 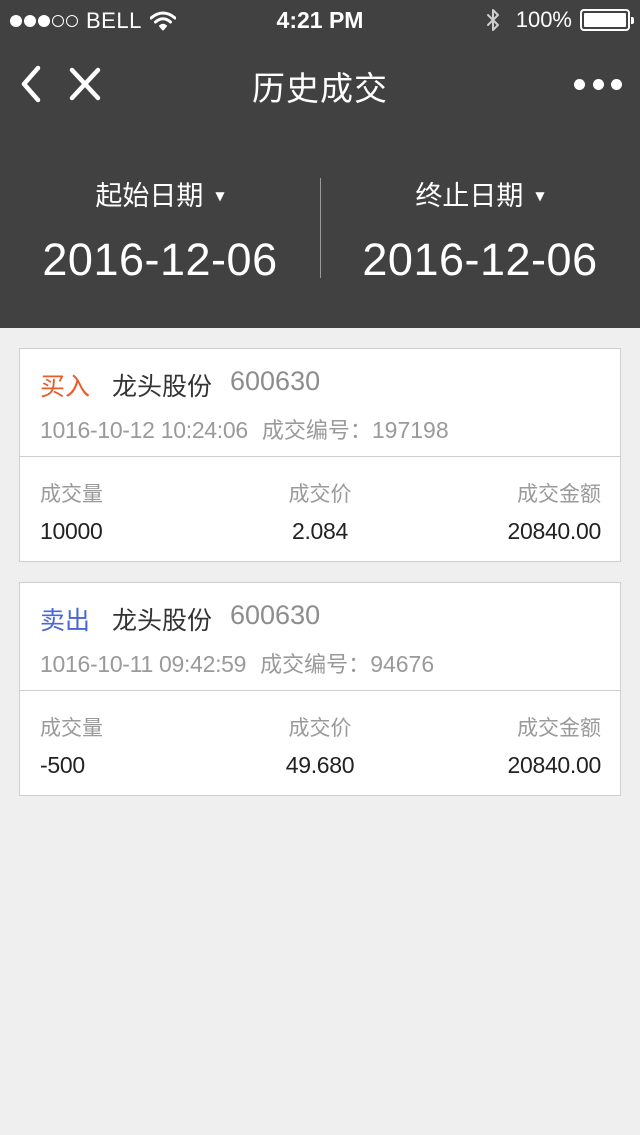 I want to click on nav-bar: 历史成交, so click(x=320, y=84).